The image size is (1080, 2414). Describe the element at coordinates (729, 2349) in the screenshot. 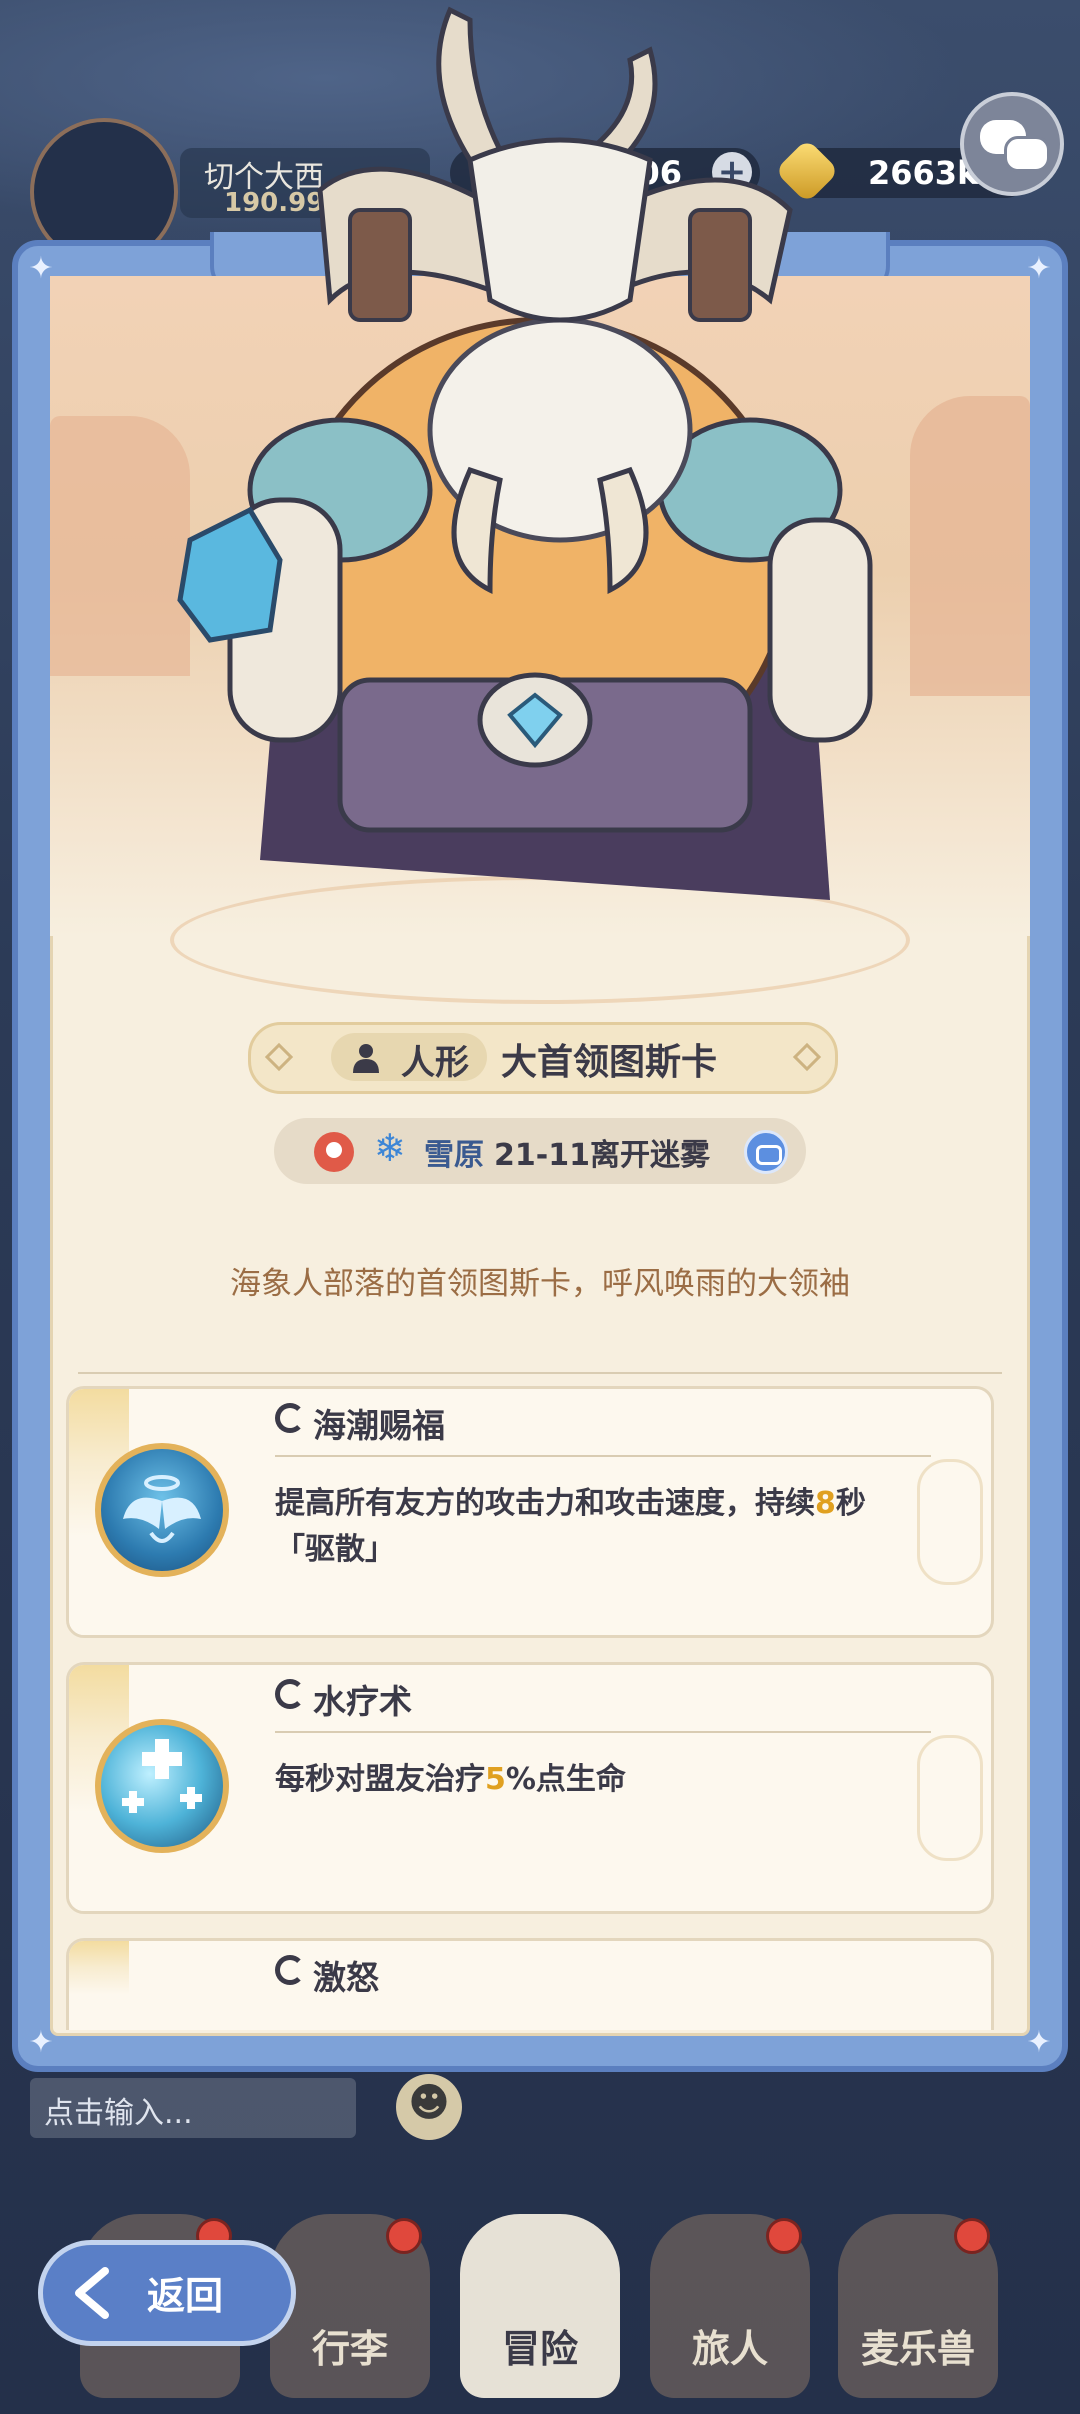

I see `nav-label: 旅人` at that location.